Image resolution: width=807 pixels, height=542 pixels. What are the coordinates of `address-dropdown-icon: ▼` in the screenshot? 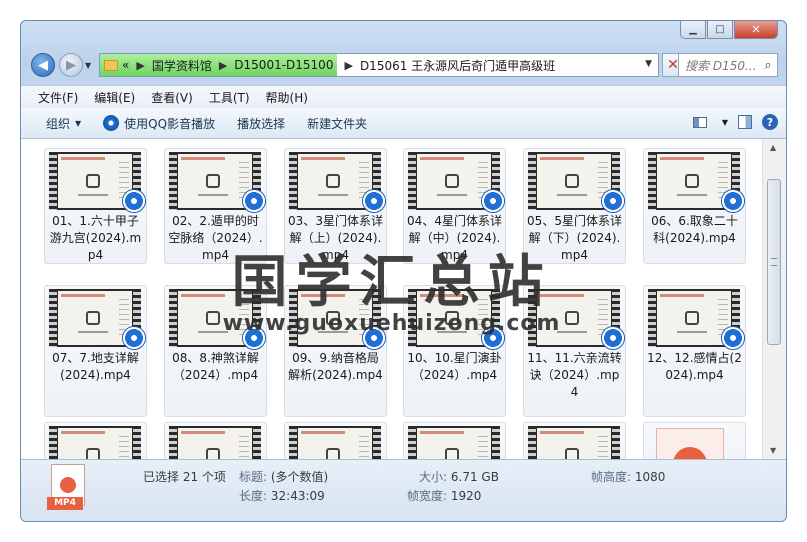 It's located at (648, 64).